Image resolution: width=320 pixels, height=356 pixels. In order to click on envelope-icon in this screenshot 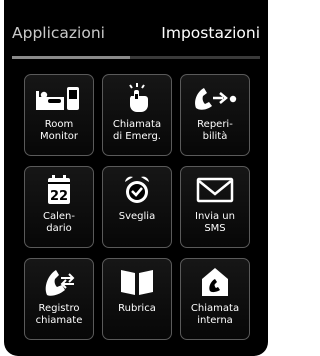, I will do `click(215, 190)`.